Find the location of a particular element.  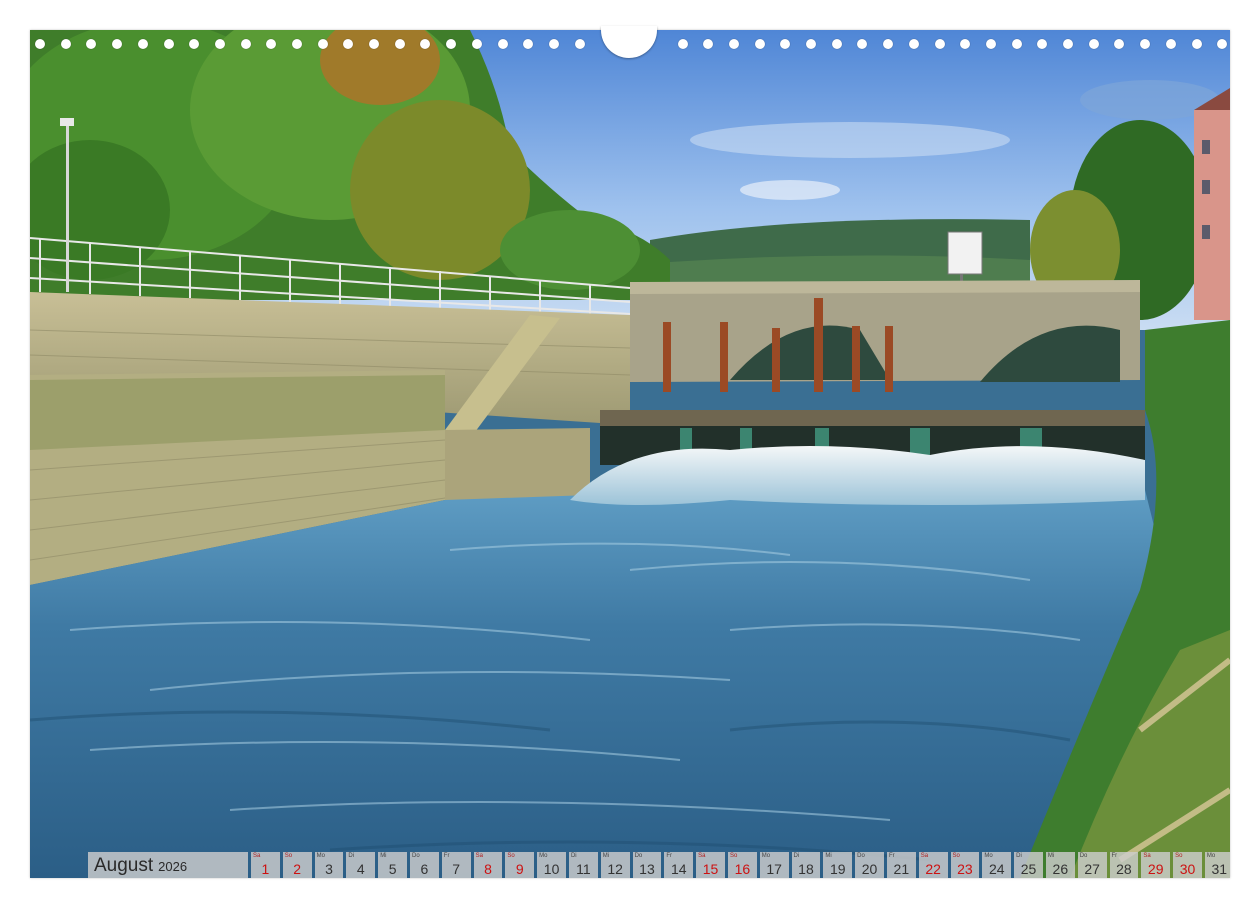

day-number: 28 is located at coordinates (1124, 869).